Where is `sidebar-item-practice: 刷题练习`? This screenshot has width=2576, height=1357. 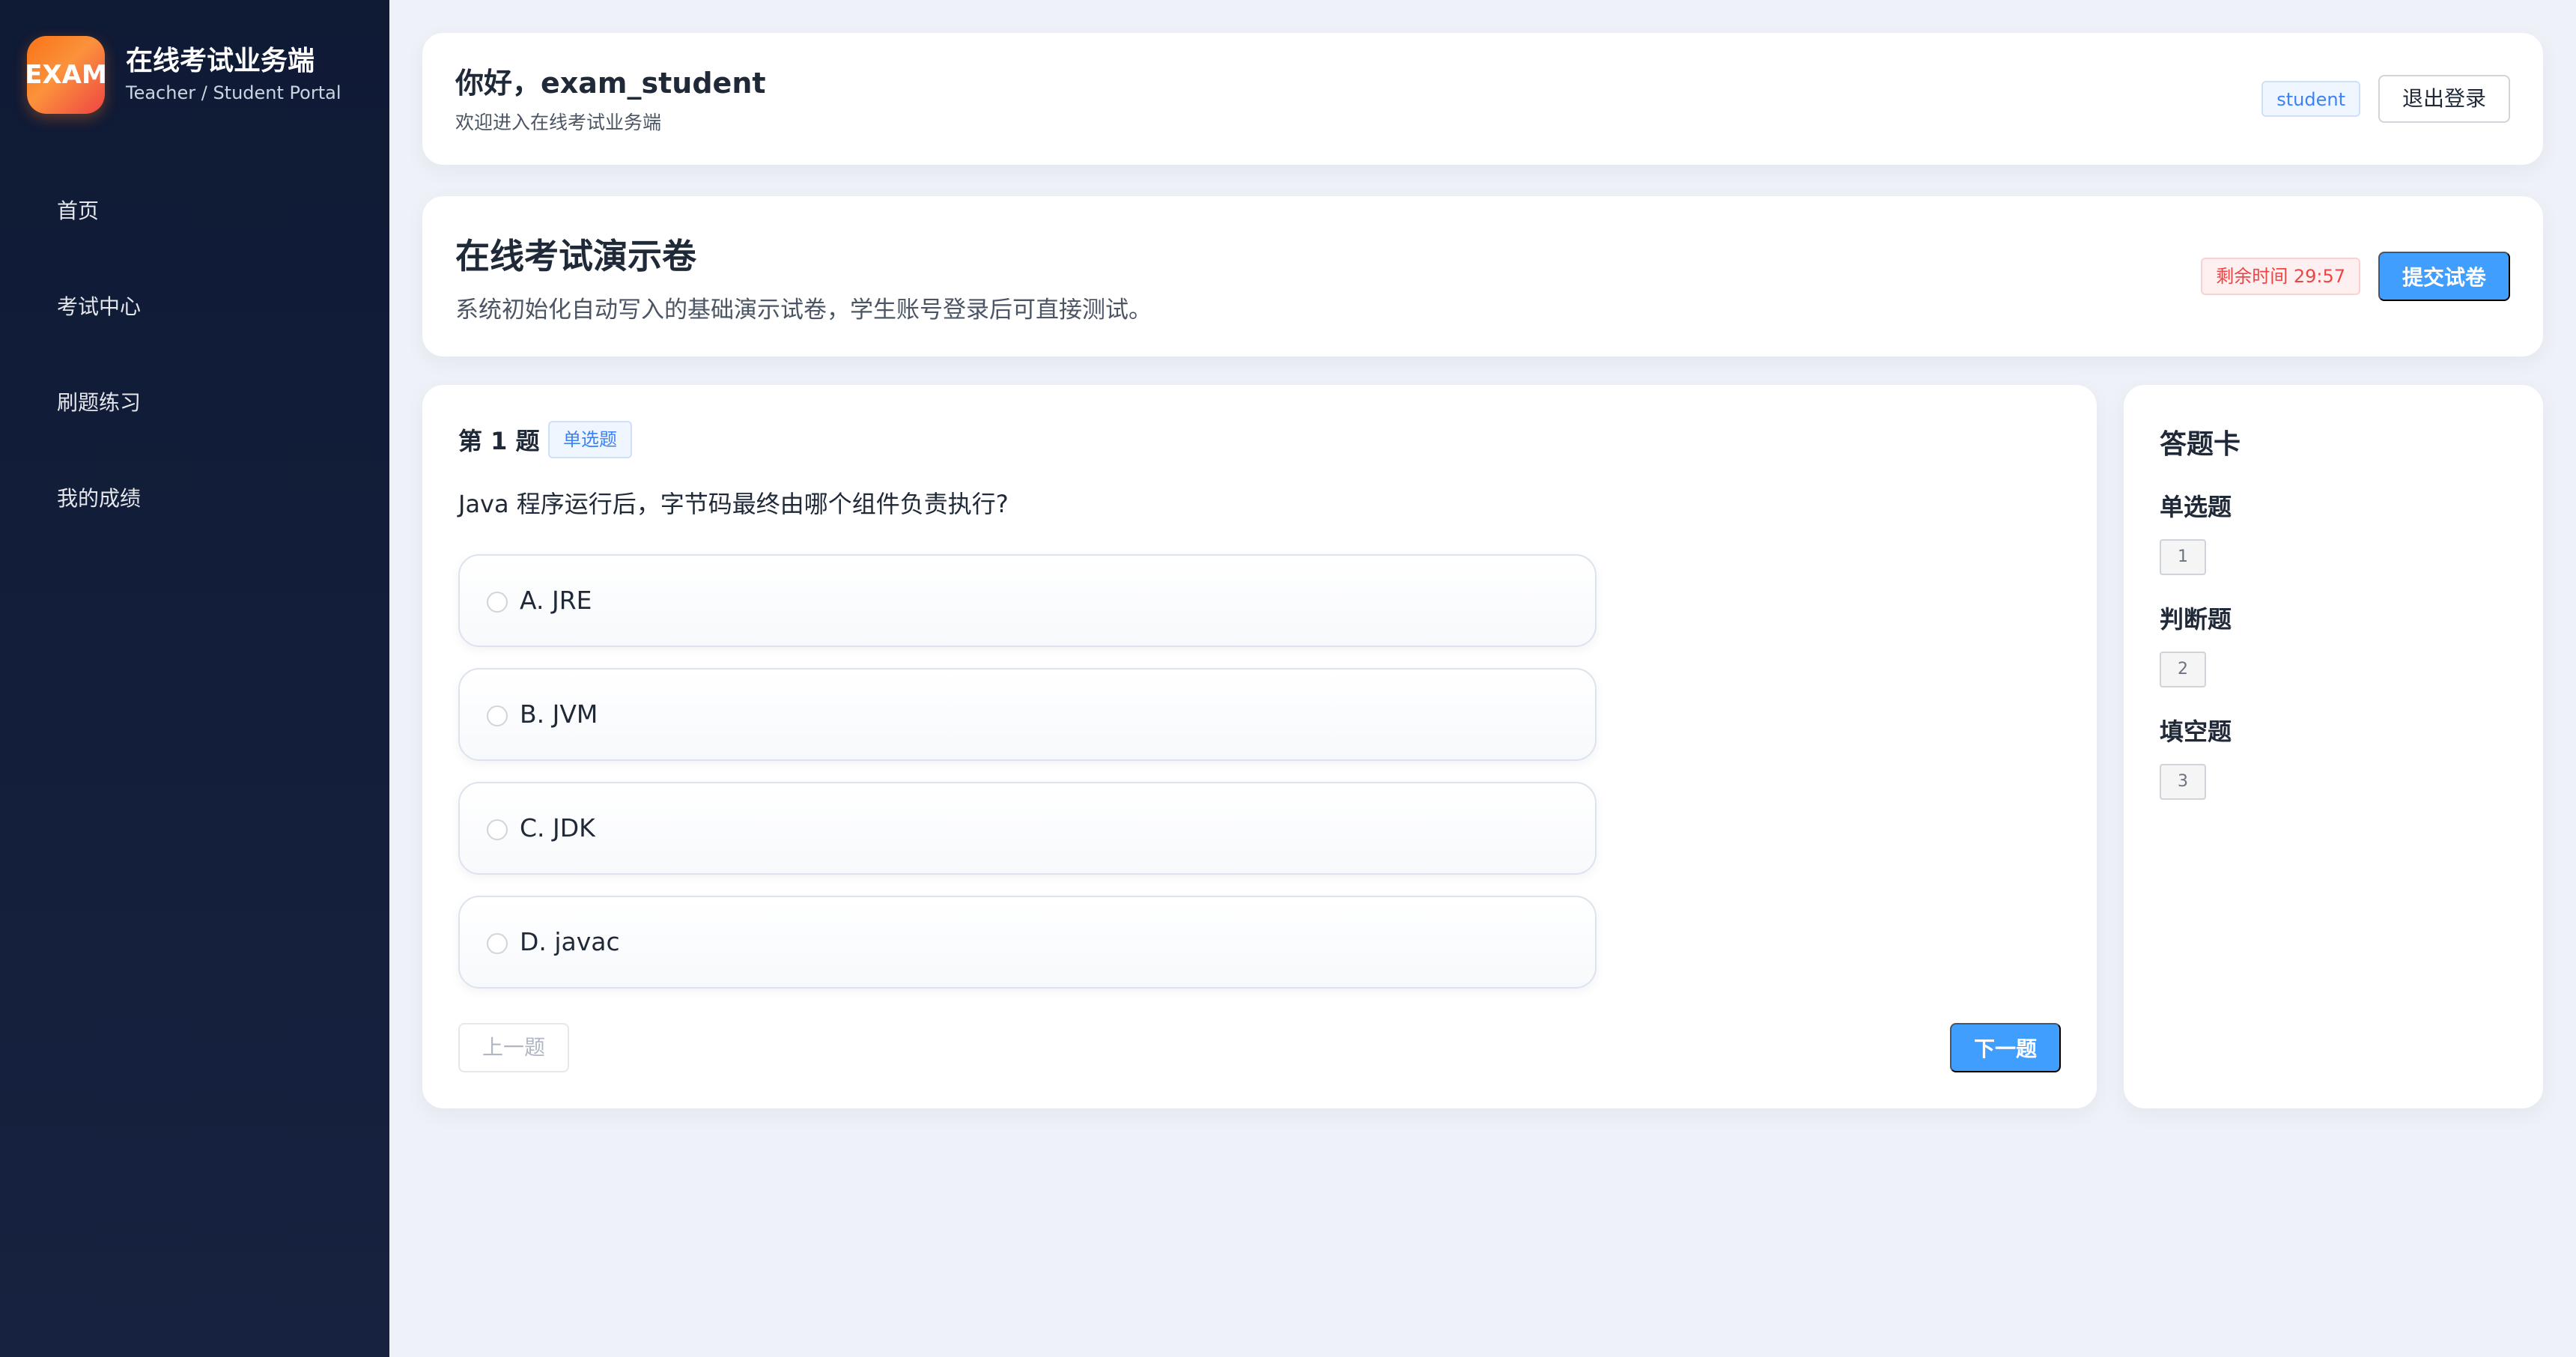 sidebar-item-practice: 刷题练习 is located at coordinates (194, 403).